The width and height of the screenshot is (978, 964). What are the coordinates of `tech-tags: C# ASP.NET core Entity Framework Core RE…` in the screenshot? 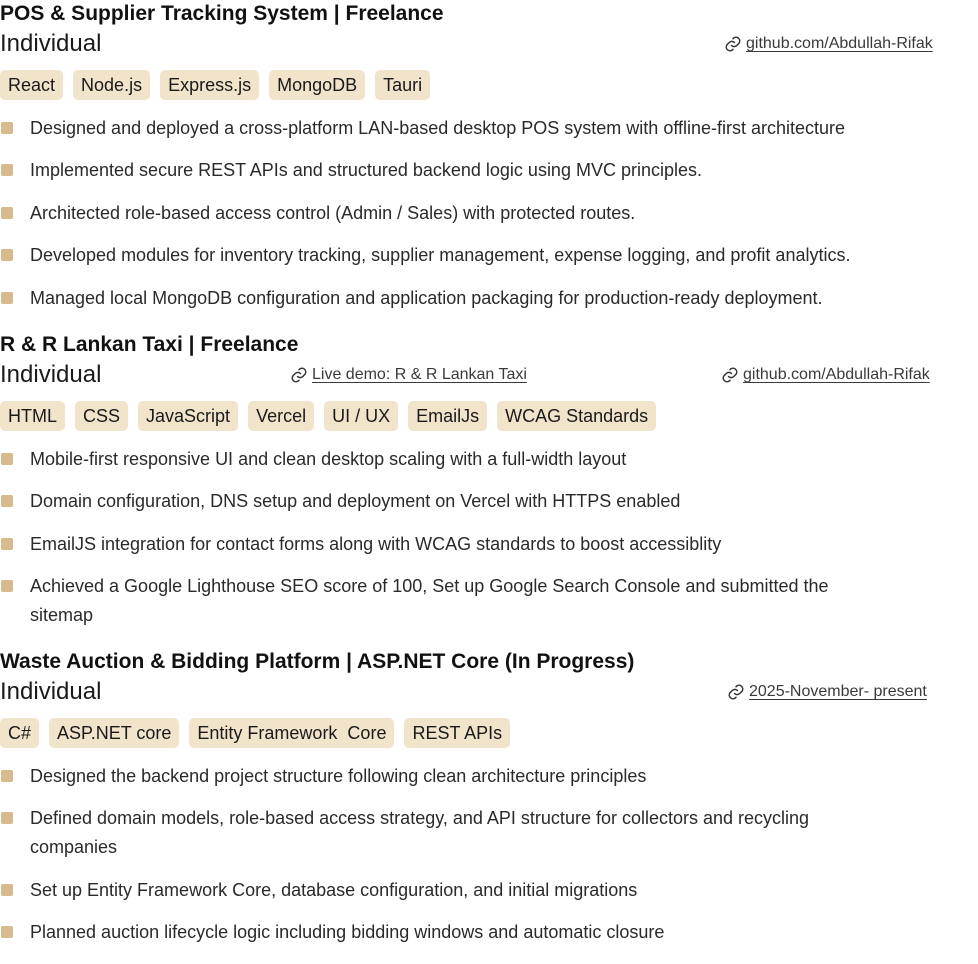 It's located at (489, 733).